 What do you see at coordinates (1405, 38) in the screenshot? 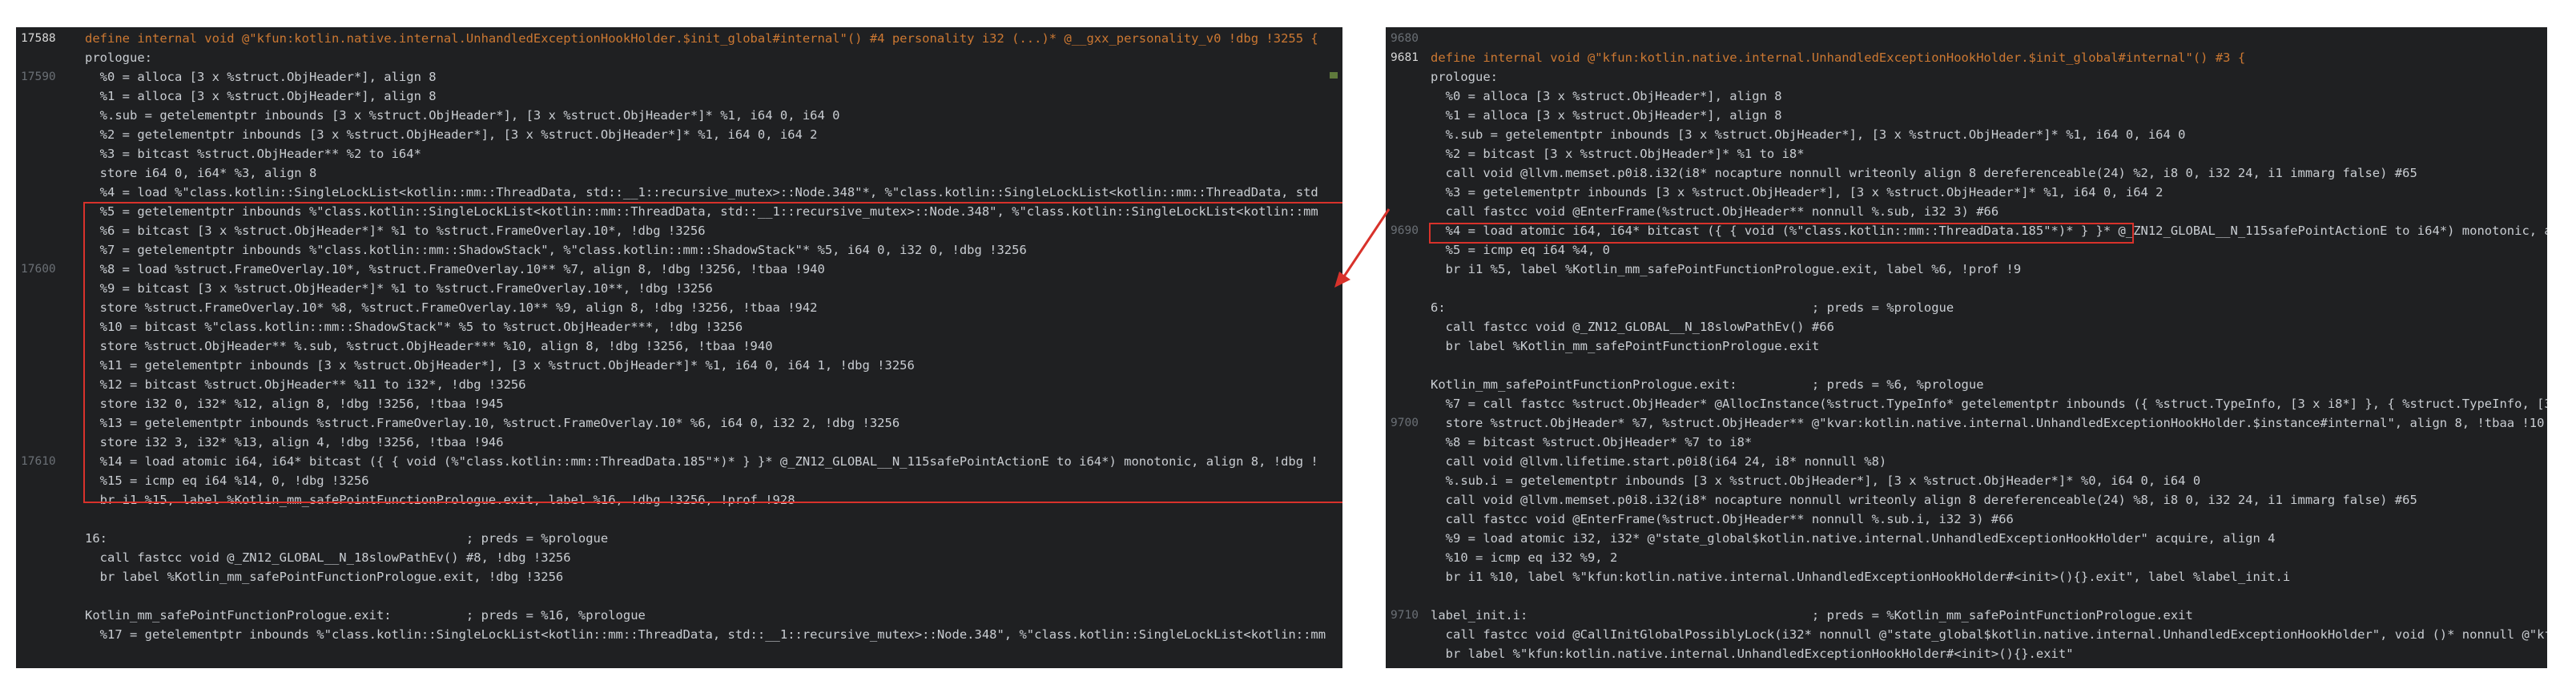
I see `line-number: 9680` at bounding box center [1405, 38].